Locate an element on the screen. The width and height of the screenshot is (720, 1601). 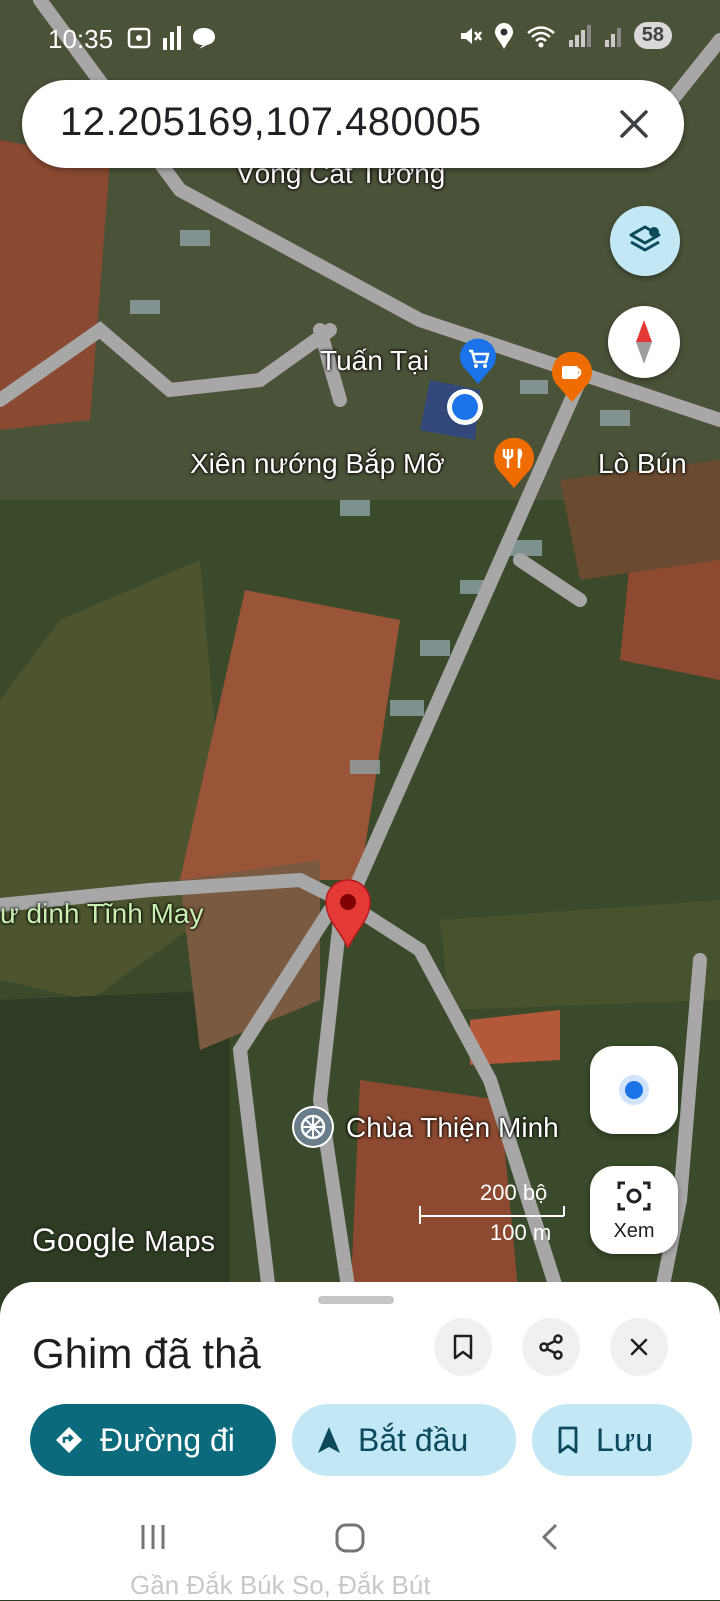
system-nav-bar is located at coordinates (360, 1545).